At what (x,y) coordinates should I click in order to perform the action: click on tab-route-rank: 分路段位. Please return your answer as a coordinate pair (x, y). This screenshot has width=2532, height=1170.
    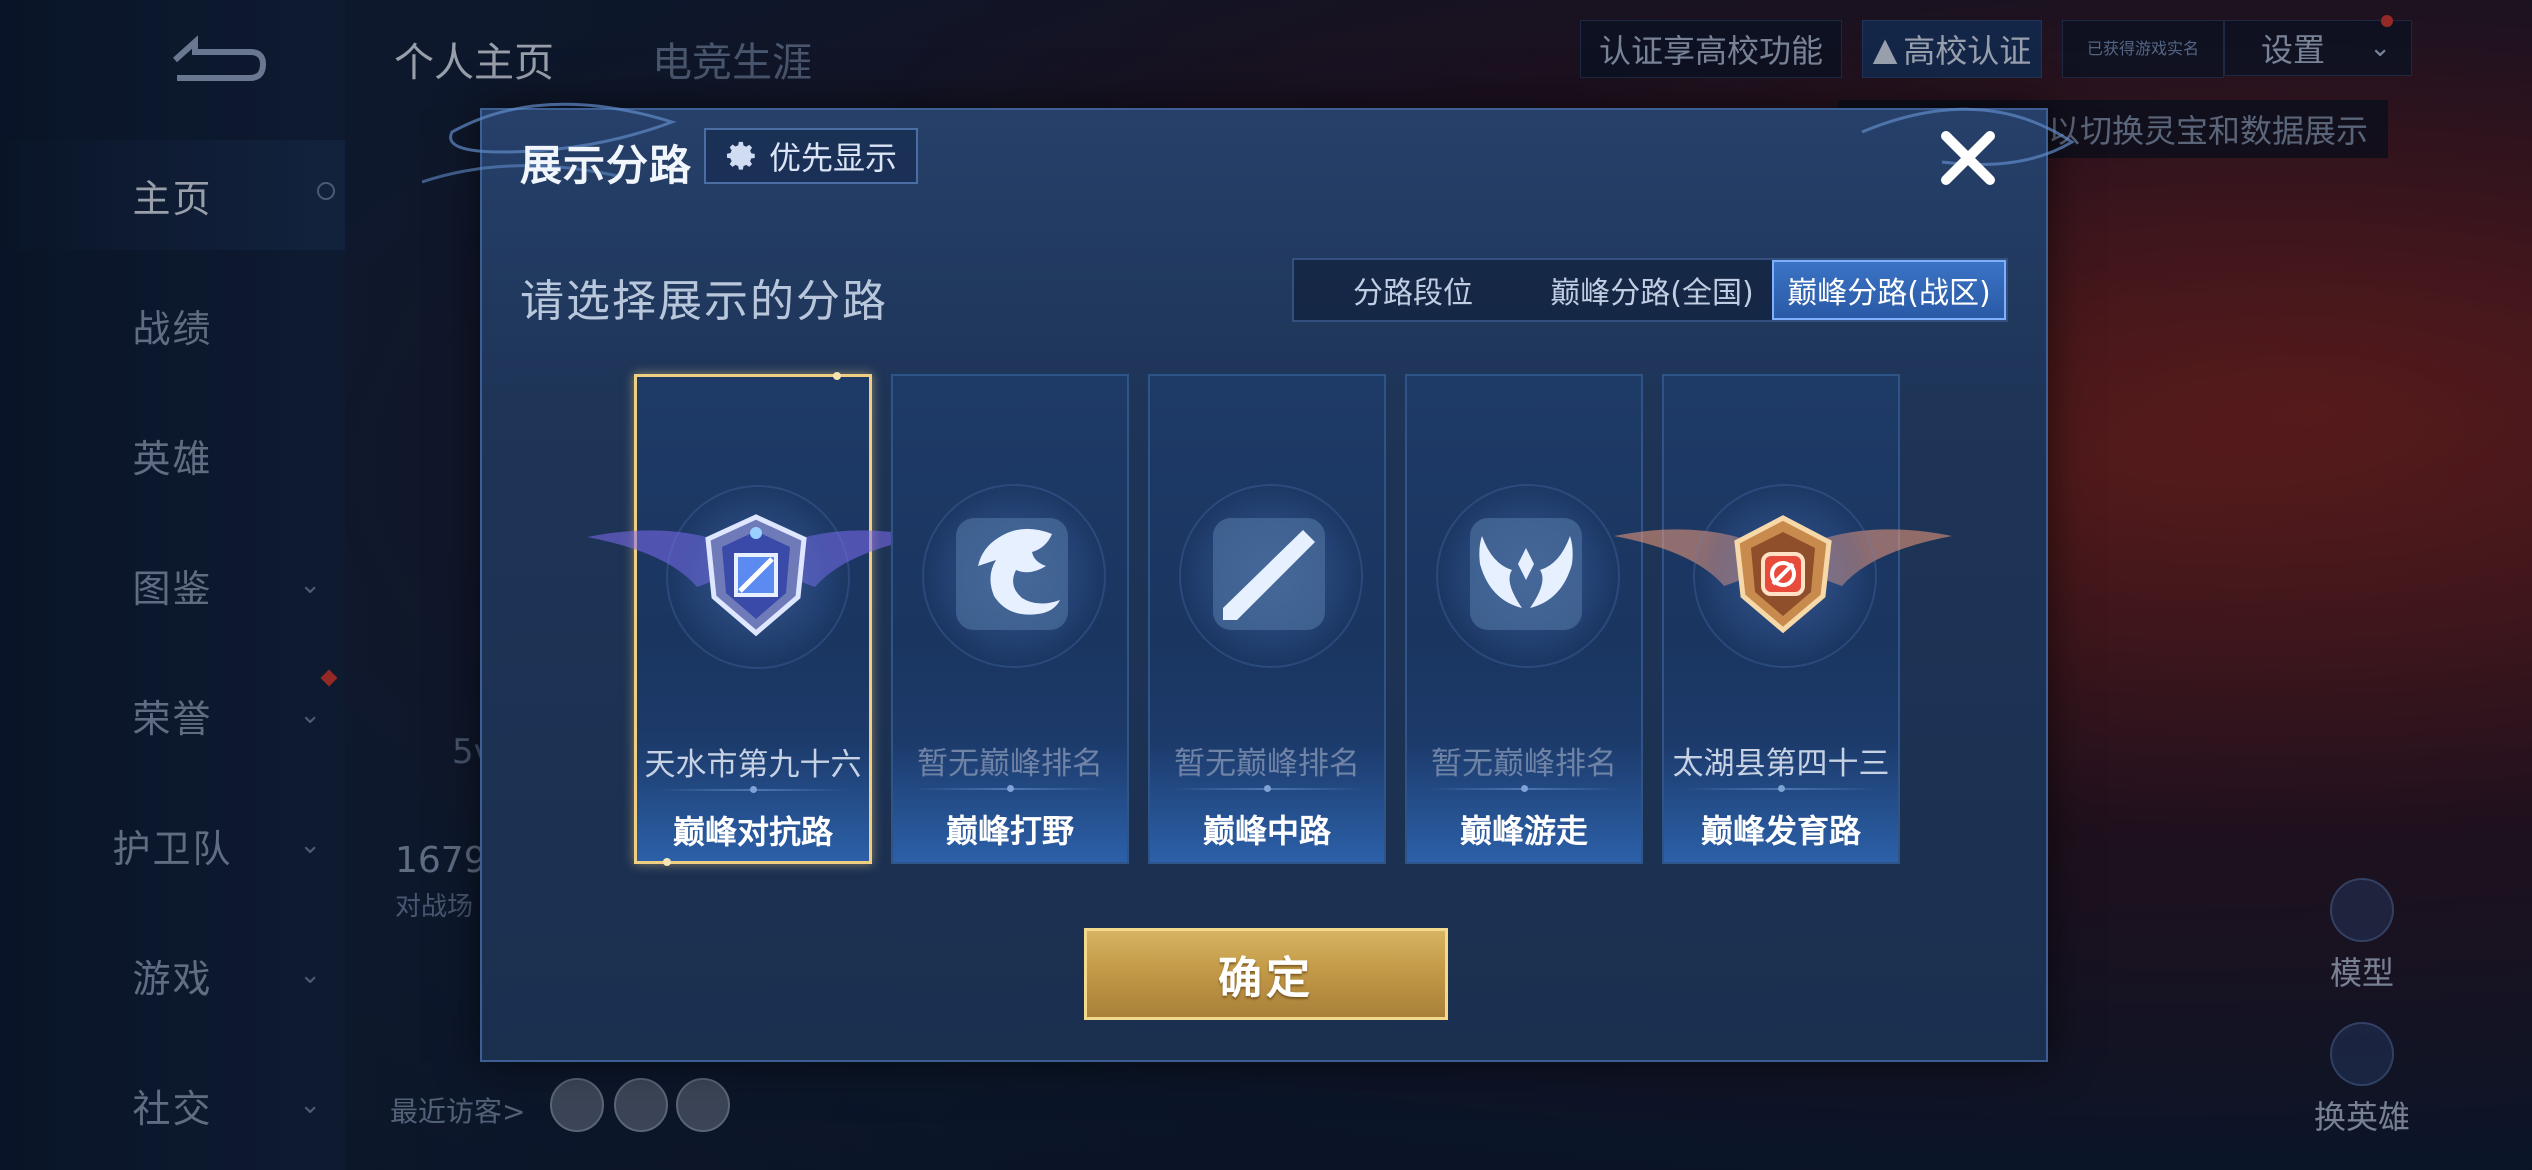
    Looking at the image, I should click on (1413, 290).